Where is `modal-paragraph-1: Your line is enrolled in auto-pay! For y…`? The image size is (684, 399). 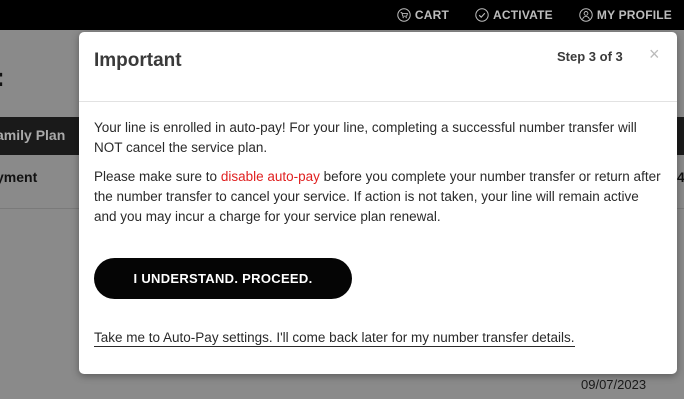 modal-paragraph-1: Your line is enrolled in auto-pay! For y… is located at coordinates (365, 137).